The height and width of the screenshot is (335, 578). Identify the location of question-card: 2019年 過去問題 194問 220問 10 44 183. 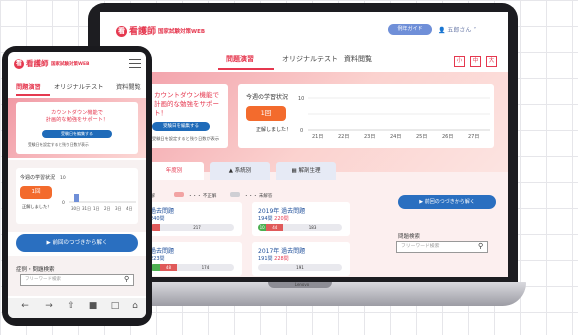
(301, 219).